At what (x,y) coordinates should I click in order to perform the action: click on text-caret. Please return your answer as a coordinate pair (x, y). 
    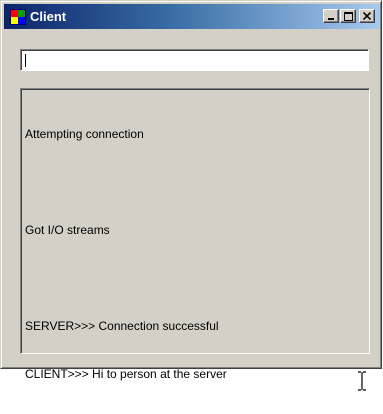
    Looking at the image, I should click on (25, 60).